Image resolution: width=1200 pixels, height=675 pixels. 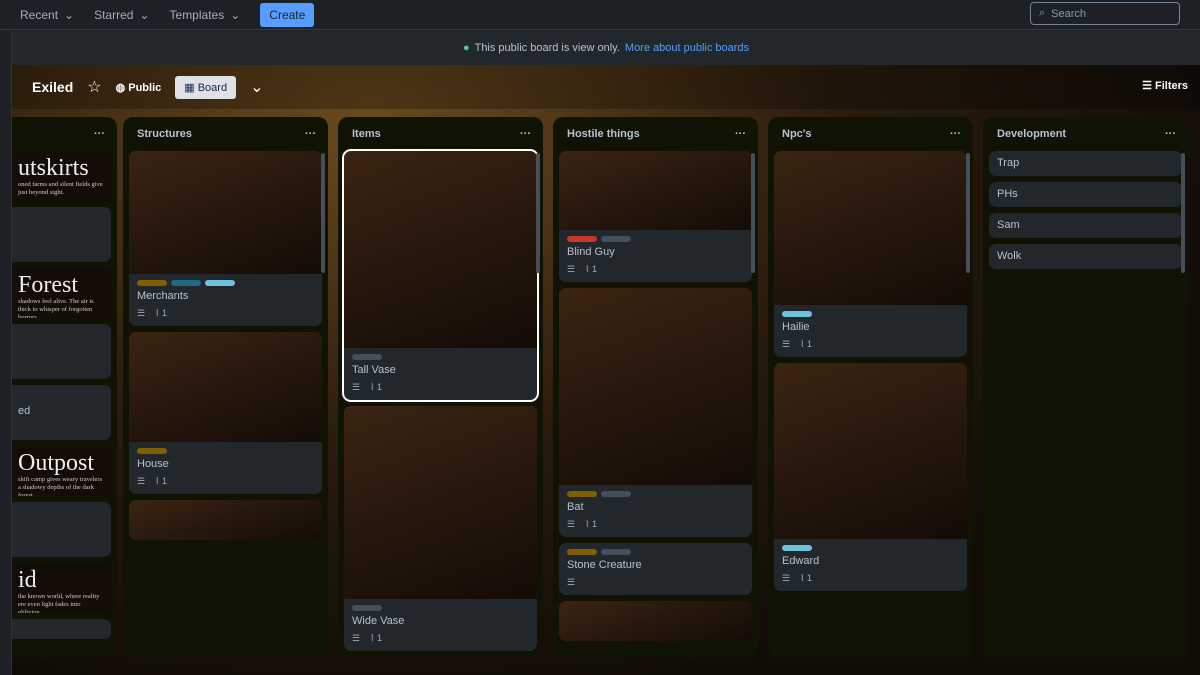 What do you see at coordinates (655, 569) in the screenshot?
I see `card: Stone Creature ☰` at bounding box center [655, 569].